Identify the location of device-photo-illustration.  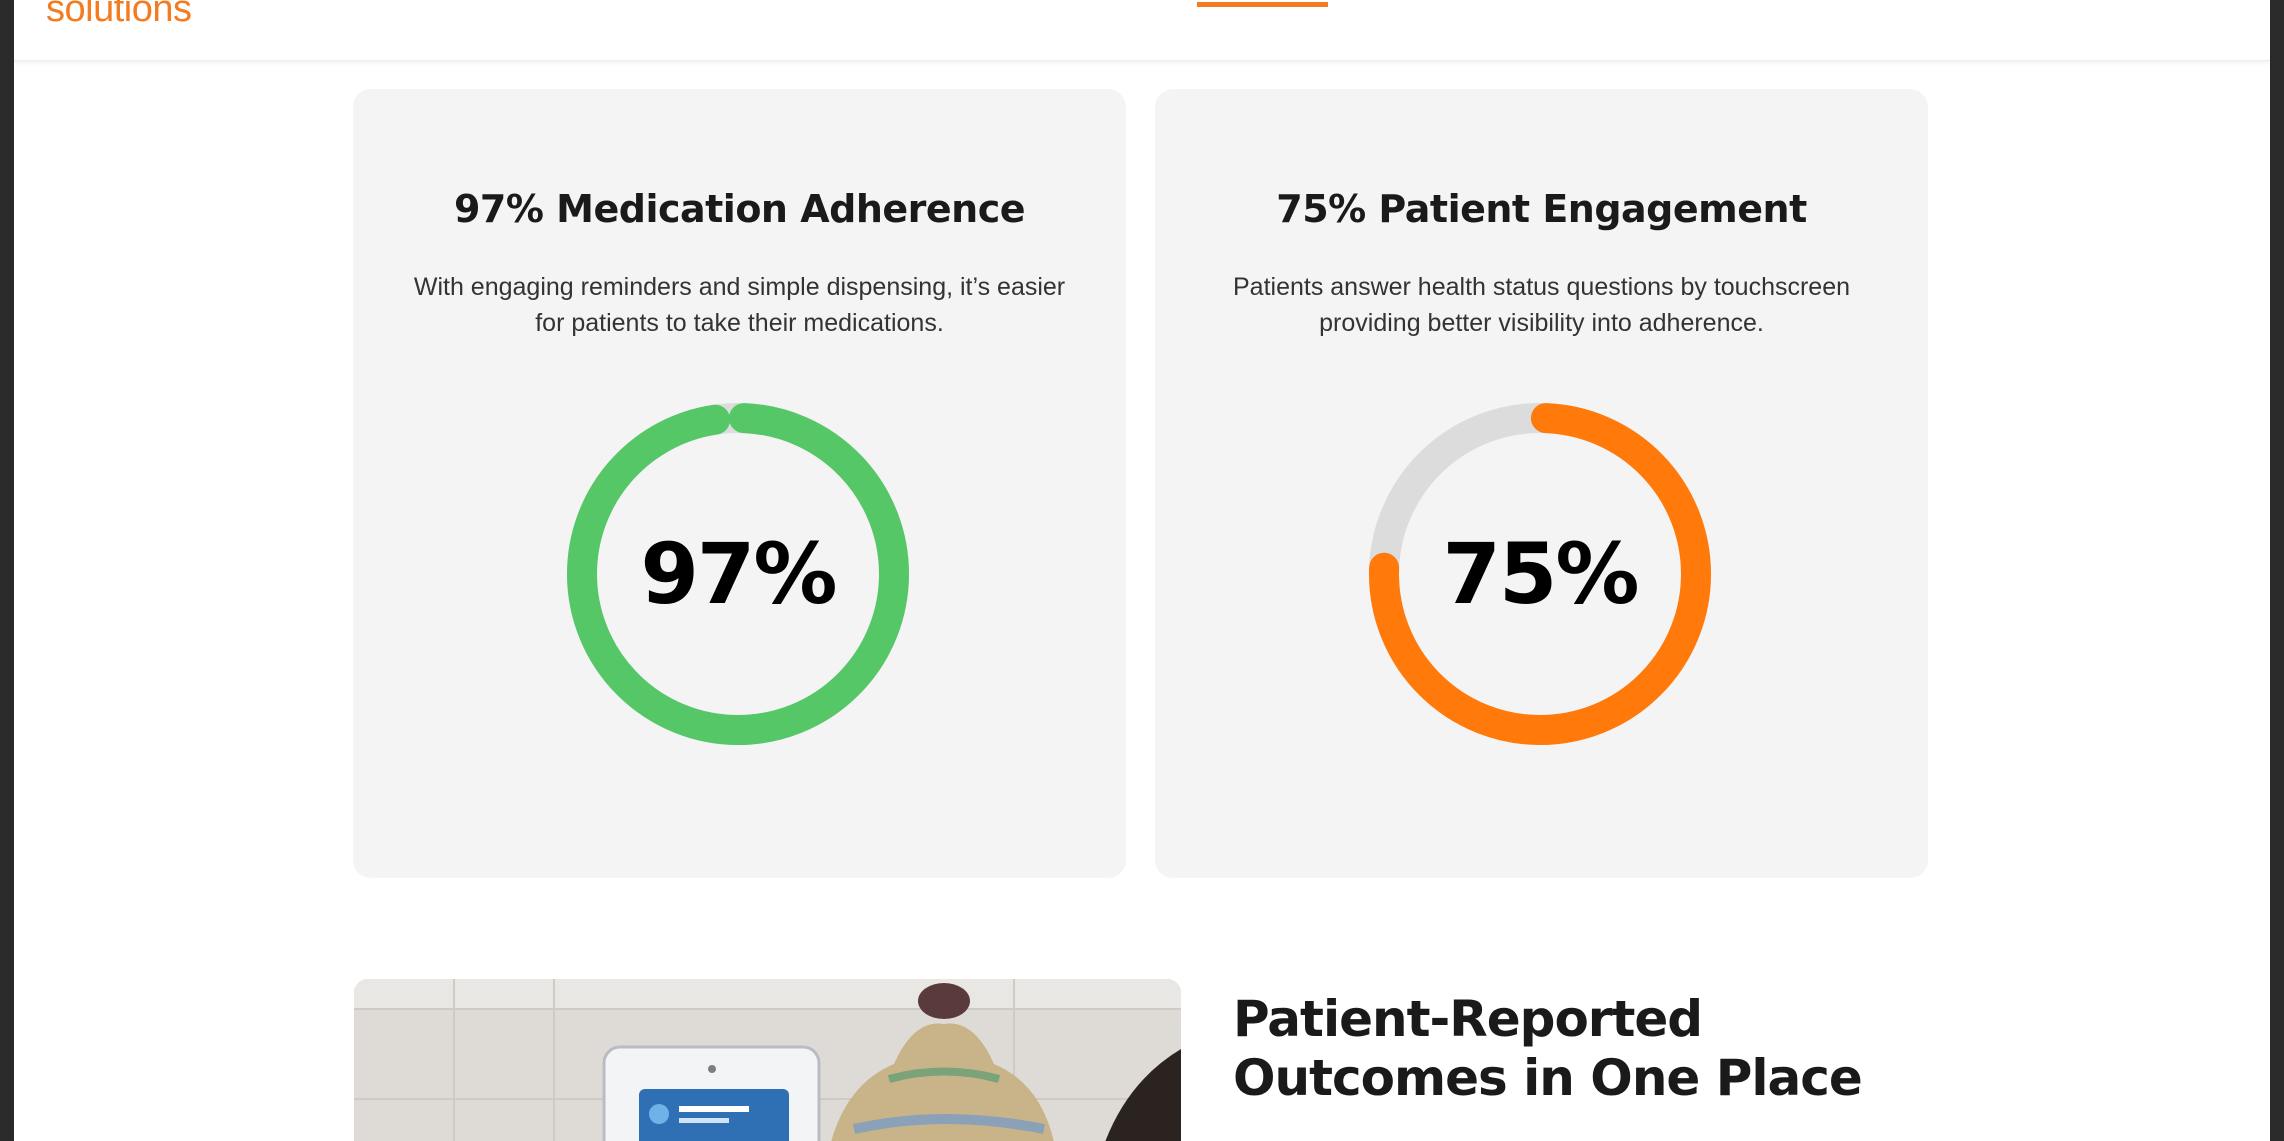
(767, 1060).